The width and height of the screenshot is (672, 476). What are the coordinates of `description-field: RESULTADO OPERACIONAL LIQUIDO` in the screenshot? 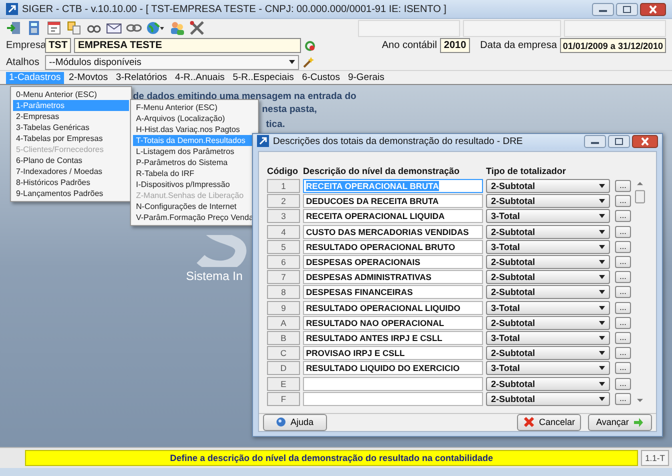 It's located at (393, 307).